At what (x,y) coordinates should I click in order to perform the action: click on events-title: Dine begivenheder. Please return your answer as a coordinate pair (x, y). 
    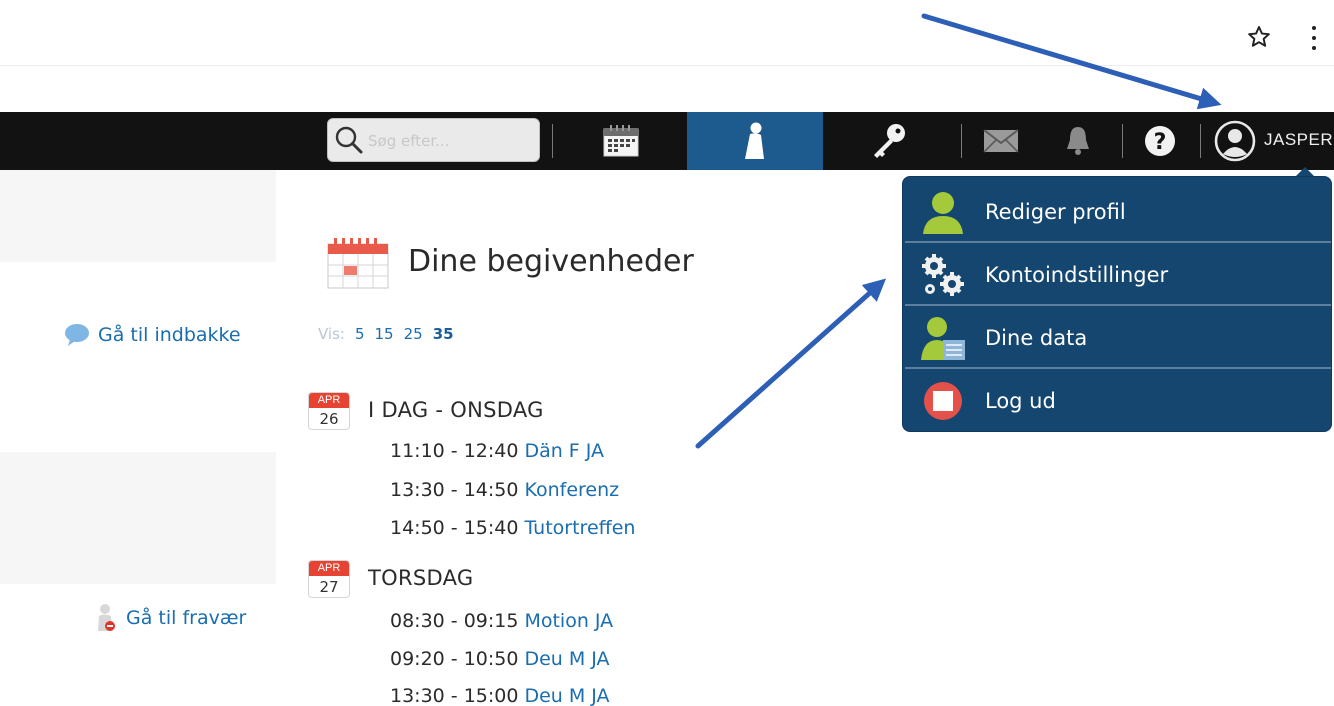
    Looking at the image, I should click on (551, 261).